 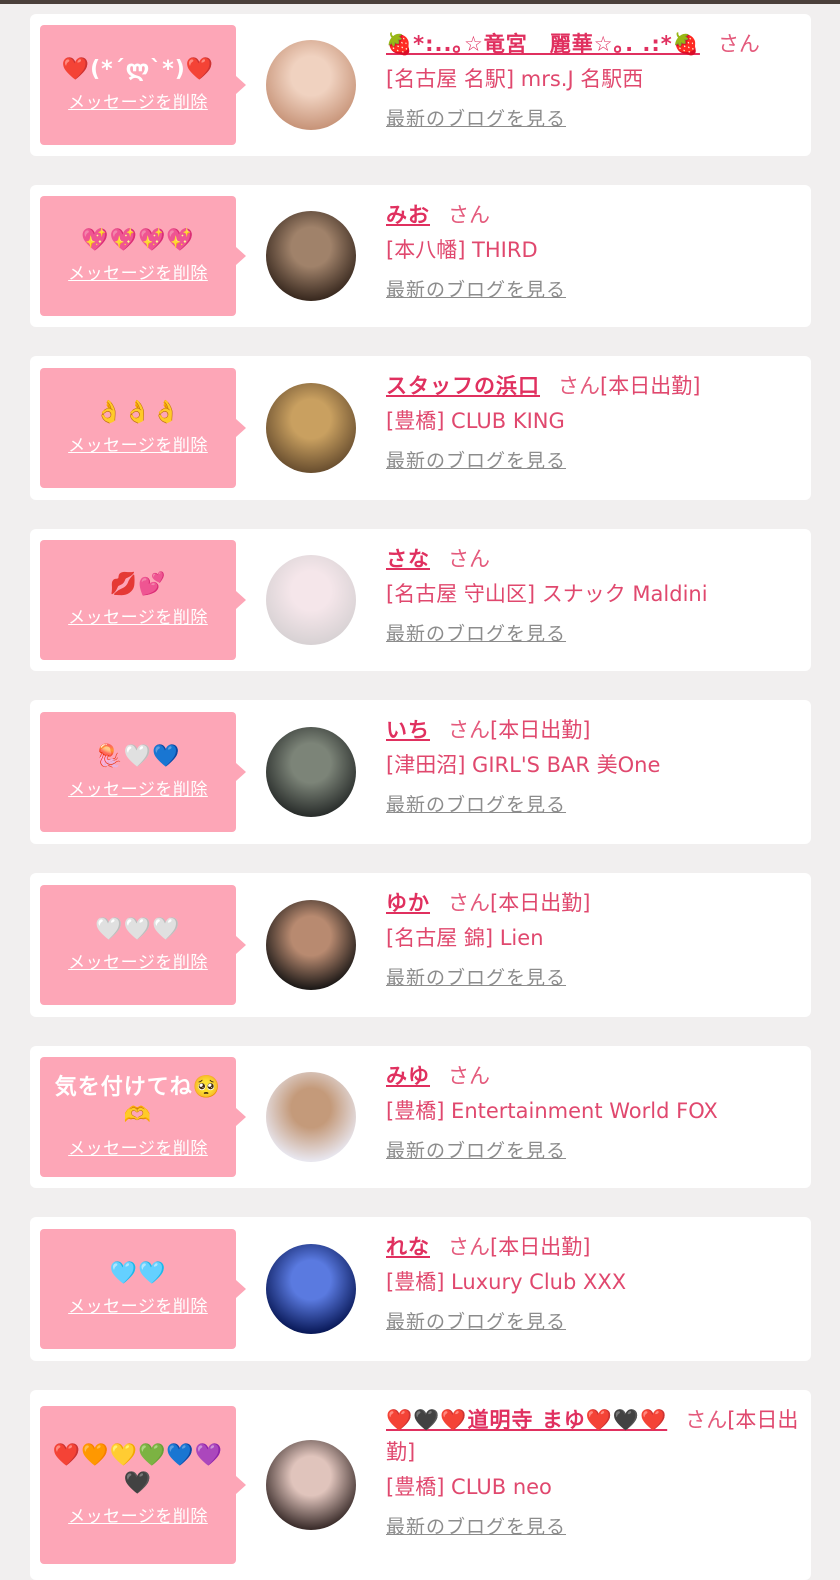 I want to click on message-text: ❤️🧡💛💚💙💜🖤, so click(x=138, y=1469).